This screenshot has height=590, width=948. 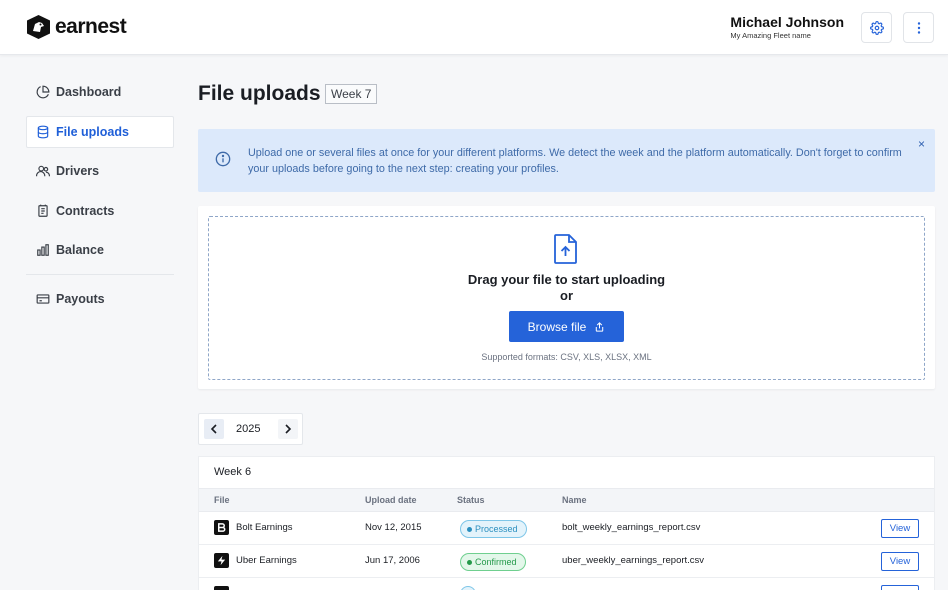 What do you see at coordinates (43, 210) in the screenshot?
I see `document-icon` at bounding box center [43, 210].